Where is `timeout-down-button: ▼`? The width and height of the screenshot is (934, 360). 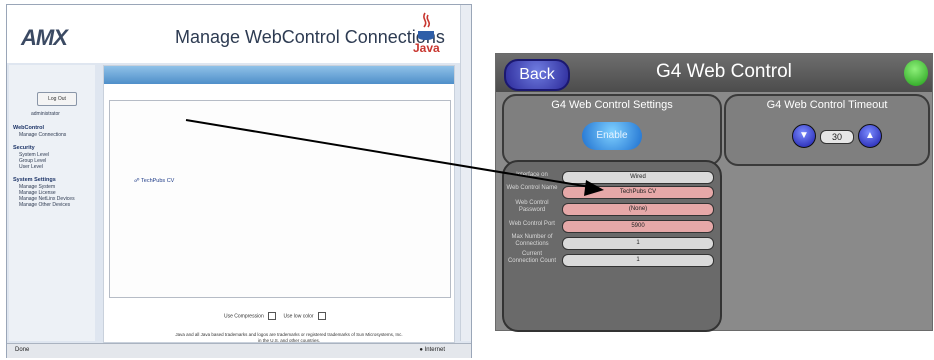
timeout-down-button: ▼ is located at coordinates (804, 136).